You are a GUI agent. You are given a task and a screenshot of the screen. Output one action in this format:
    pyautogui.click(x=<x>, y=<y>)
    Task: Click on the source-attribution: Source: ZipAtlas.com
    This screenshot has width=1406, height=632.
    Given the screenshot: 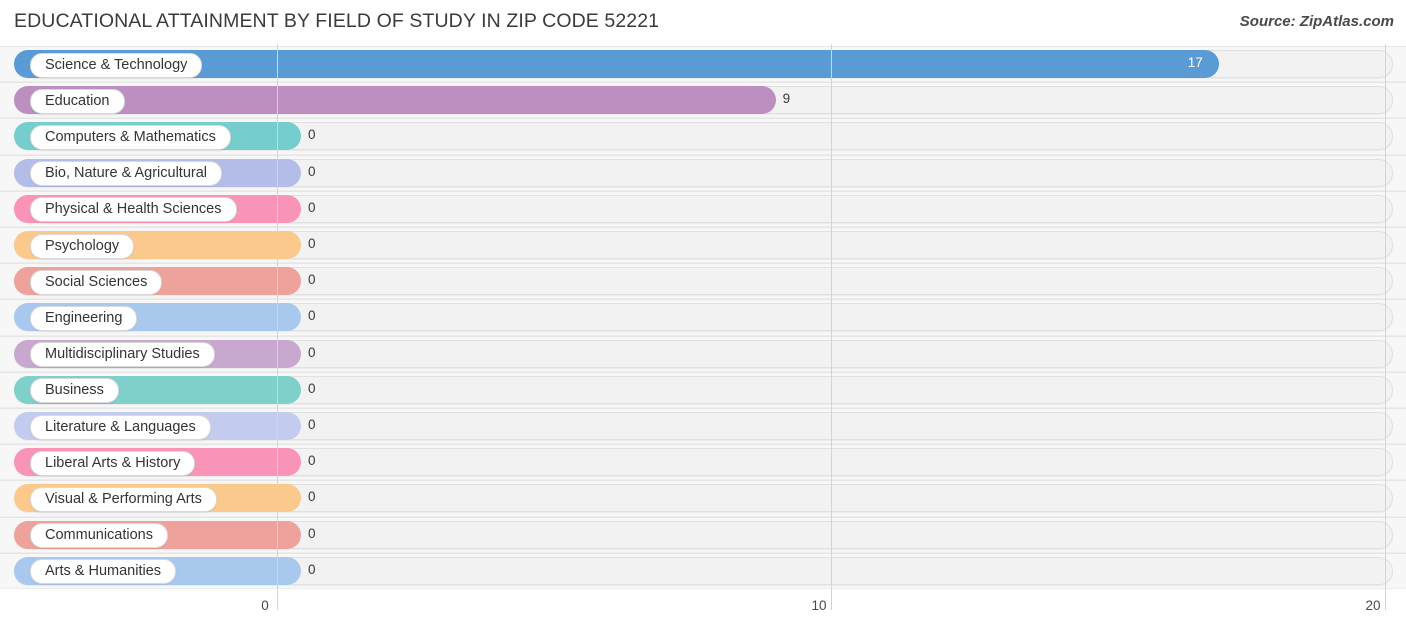 What is the action you would take?
    pyautogui.click(x=1316, y=21)
    